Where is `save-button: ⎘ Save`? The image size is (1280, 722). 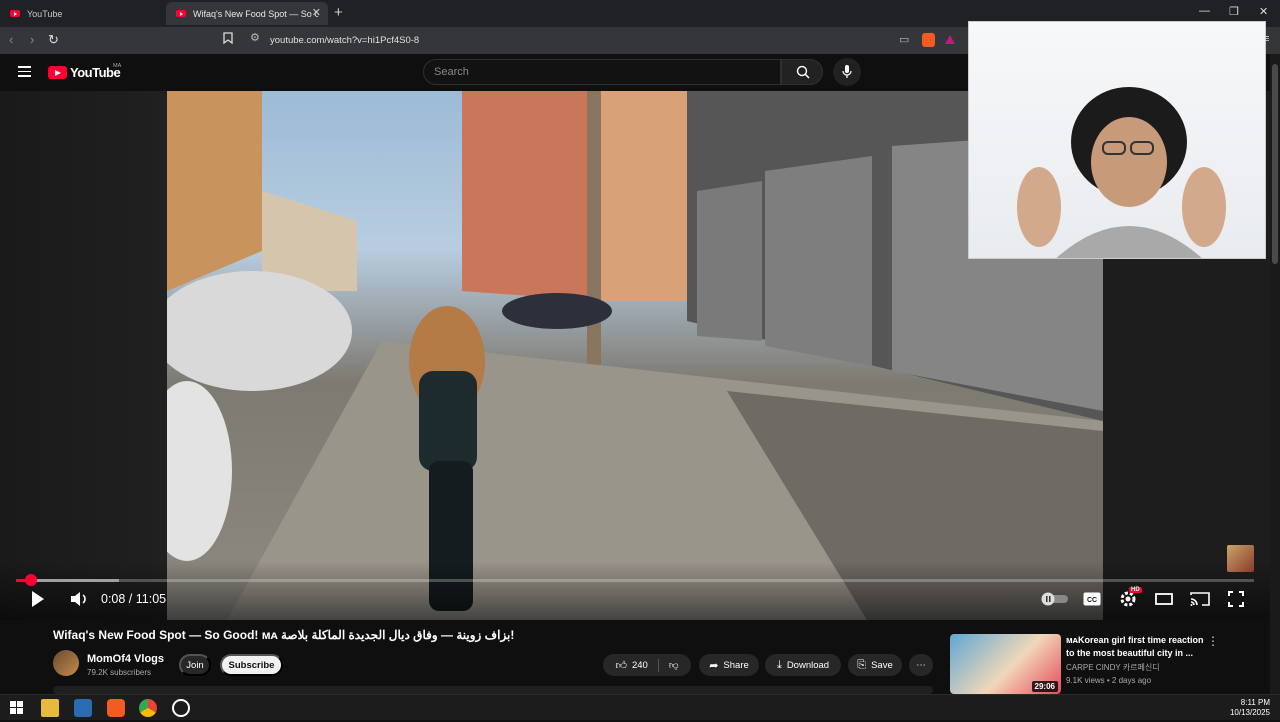 save-button: ⎘ Save is located at coordinates (875, 665).